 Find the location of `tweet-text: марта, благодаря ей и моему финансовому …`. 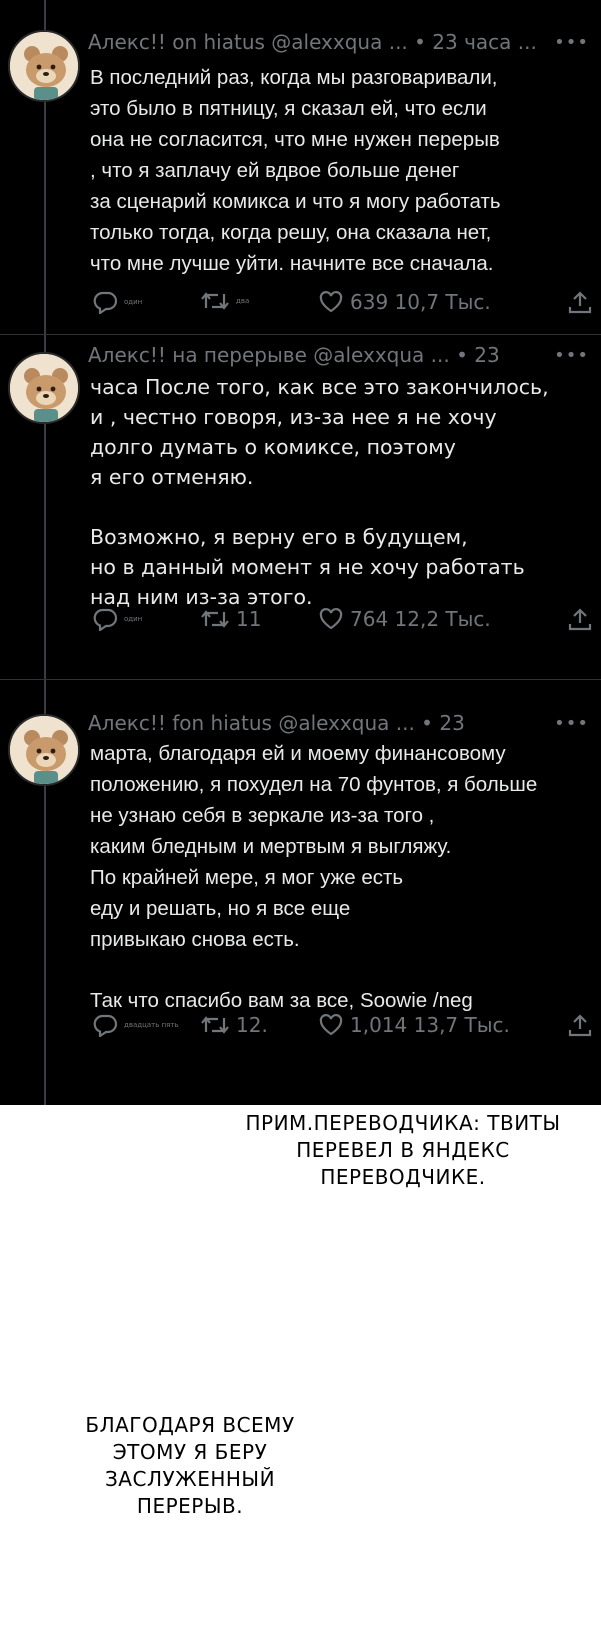

tweet-text: марта, благодаря ей и моему финансовому … is located at coordinates (335, 877).